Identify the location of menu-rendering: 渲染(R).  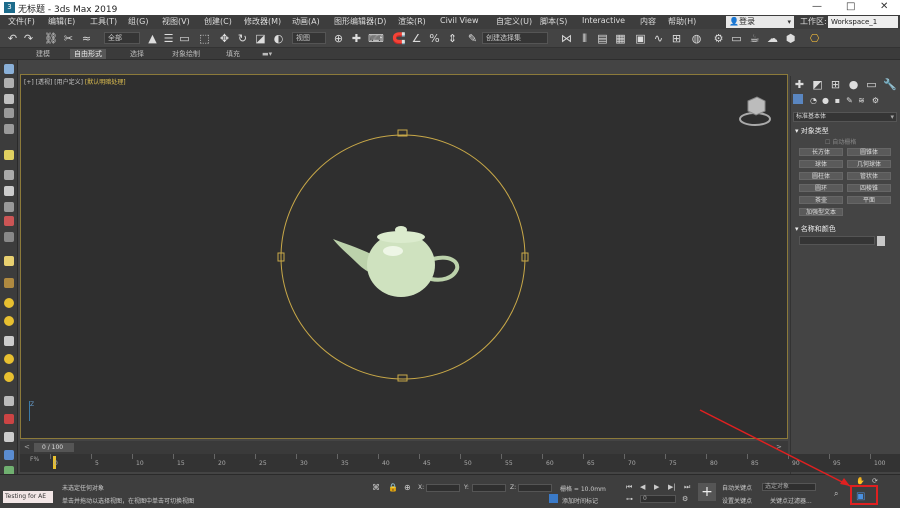
(412, 21).